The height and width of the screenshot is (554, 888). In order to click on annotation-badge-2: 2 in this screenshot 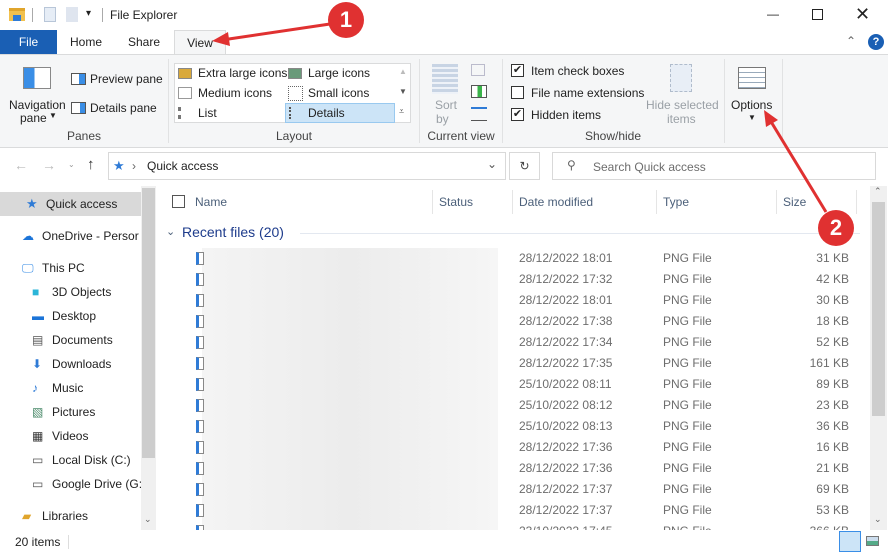, I will do `click(836, 228)`.